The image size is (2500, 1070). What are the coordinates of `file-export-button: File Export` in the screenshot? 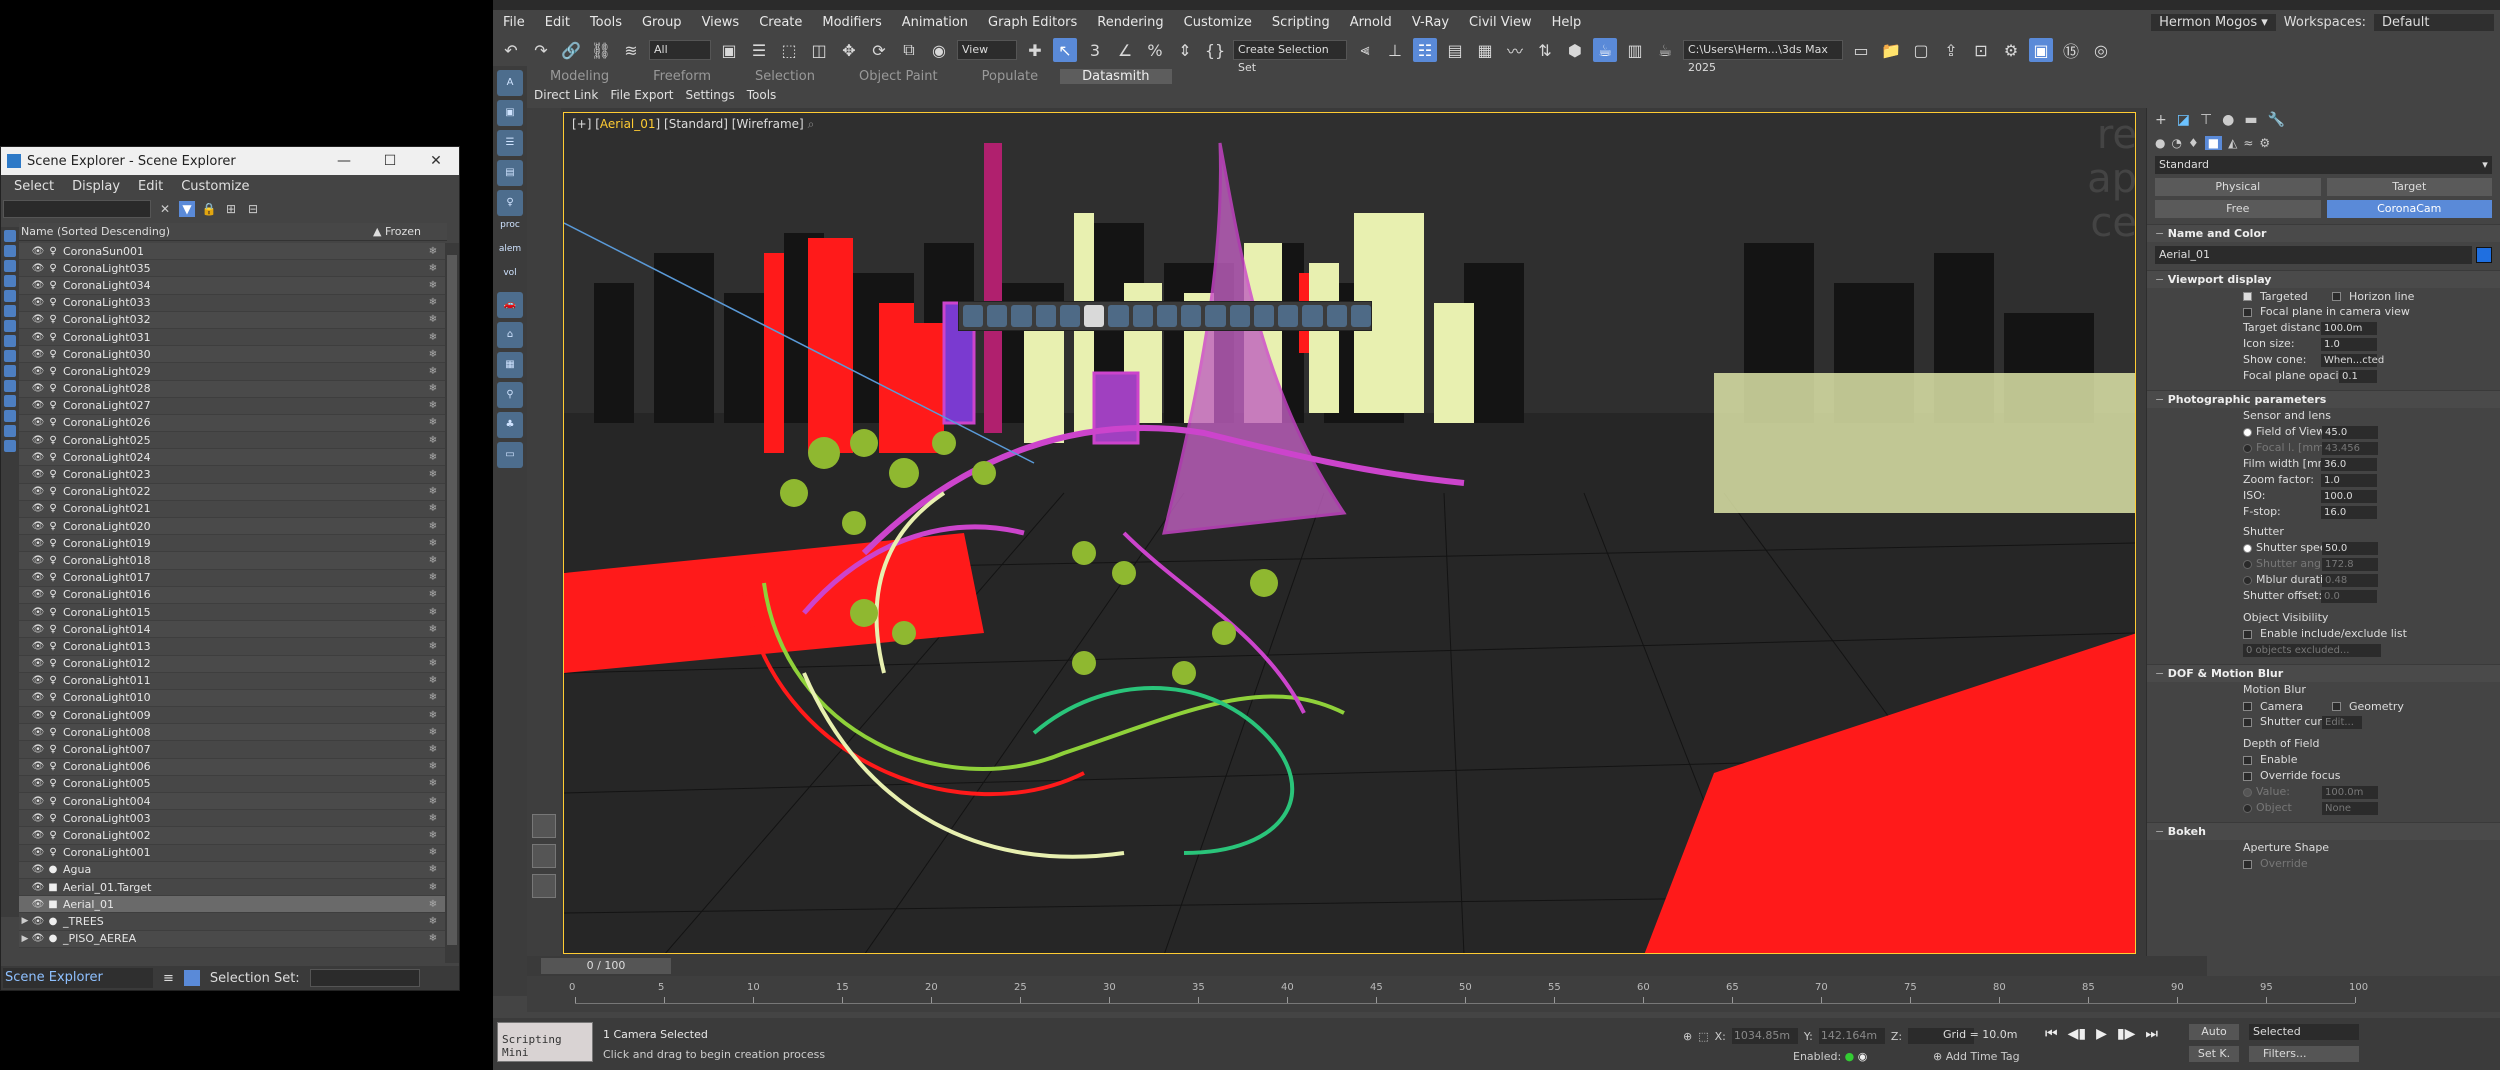 It's located at (641, 95).